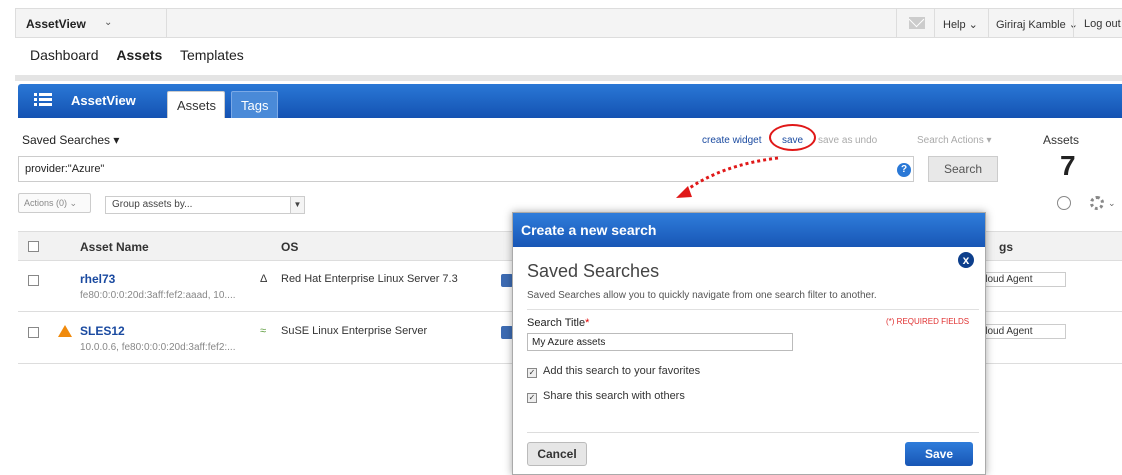 The height and width of the screenshot is (475, 1122). Describe the element at coordinates (1064, 203) in the screenshot. I see `compass-icon` at that location.